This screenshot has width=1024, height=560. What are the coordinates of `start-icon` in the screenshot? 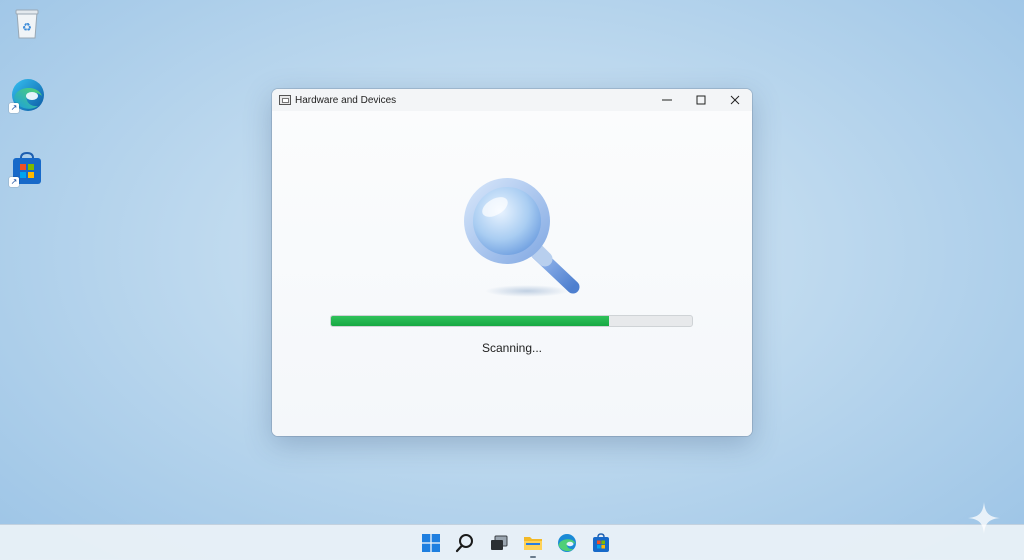 It's located at (431, 543).